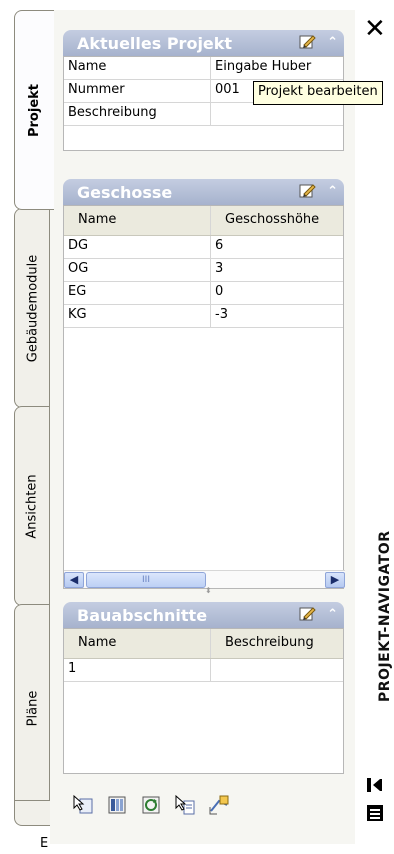 The width and height of the screenshot is (394, 854). Describe the element at coordinates (137, 68) in the screenshot. I see `property-name: Name` at that location.